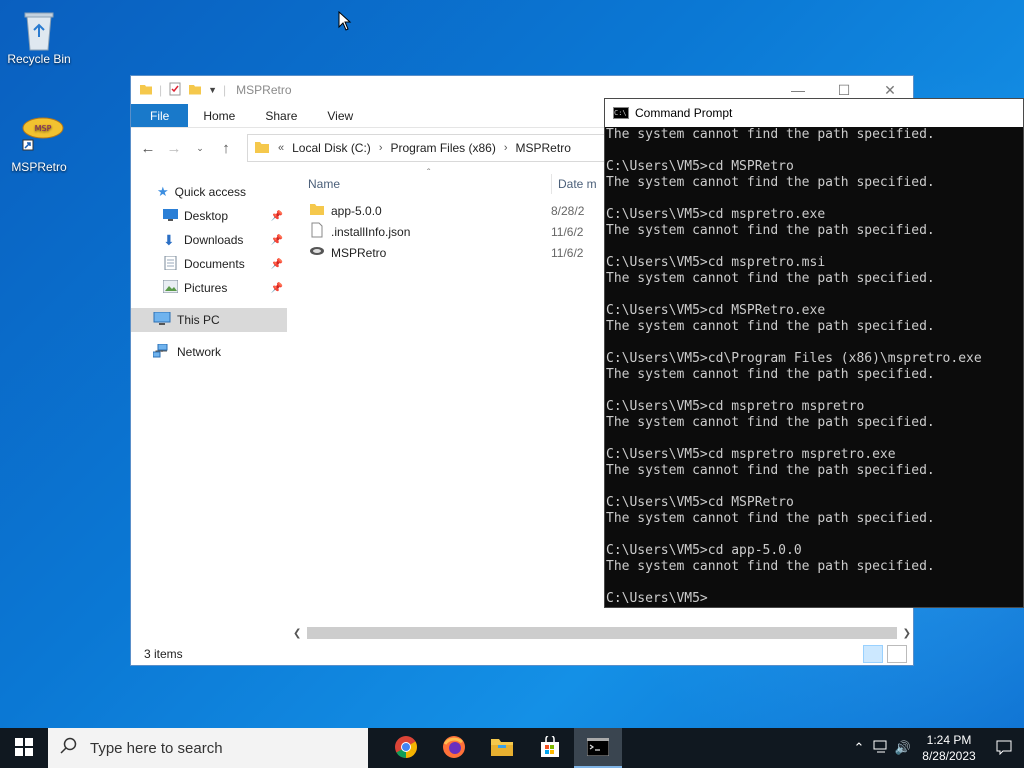 Image resolution: width=1024 pixels, height=768 pixels. I want to click on folder-icon, so click(317, 210).